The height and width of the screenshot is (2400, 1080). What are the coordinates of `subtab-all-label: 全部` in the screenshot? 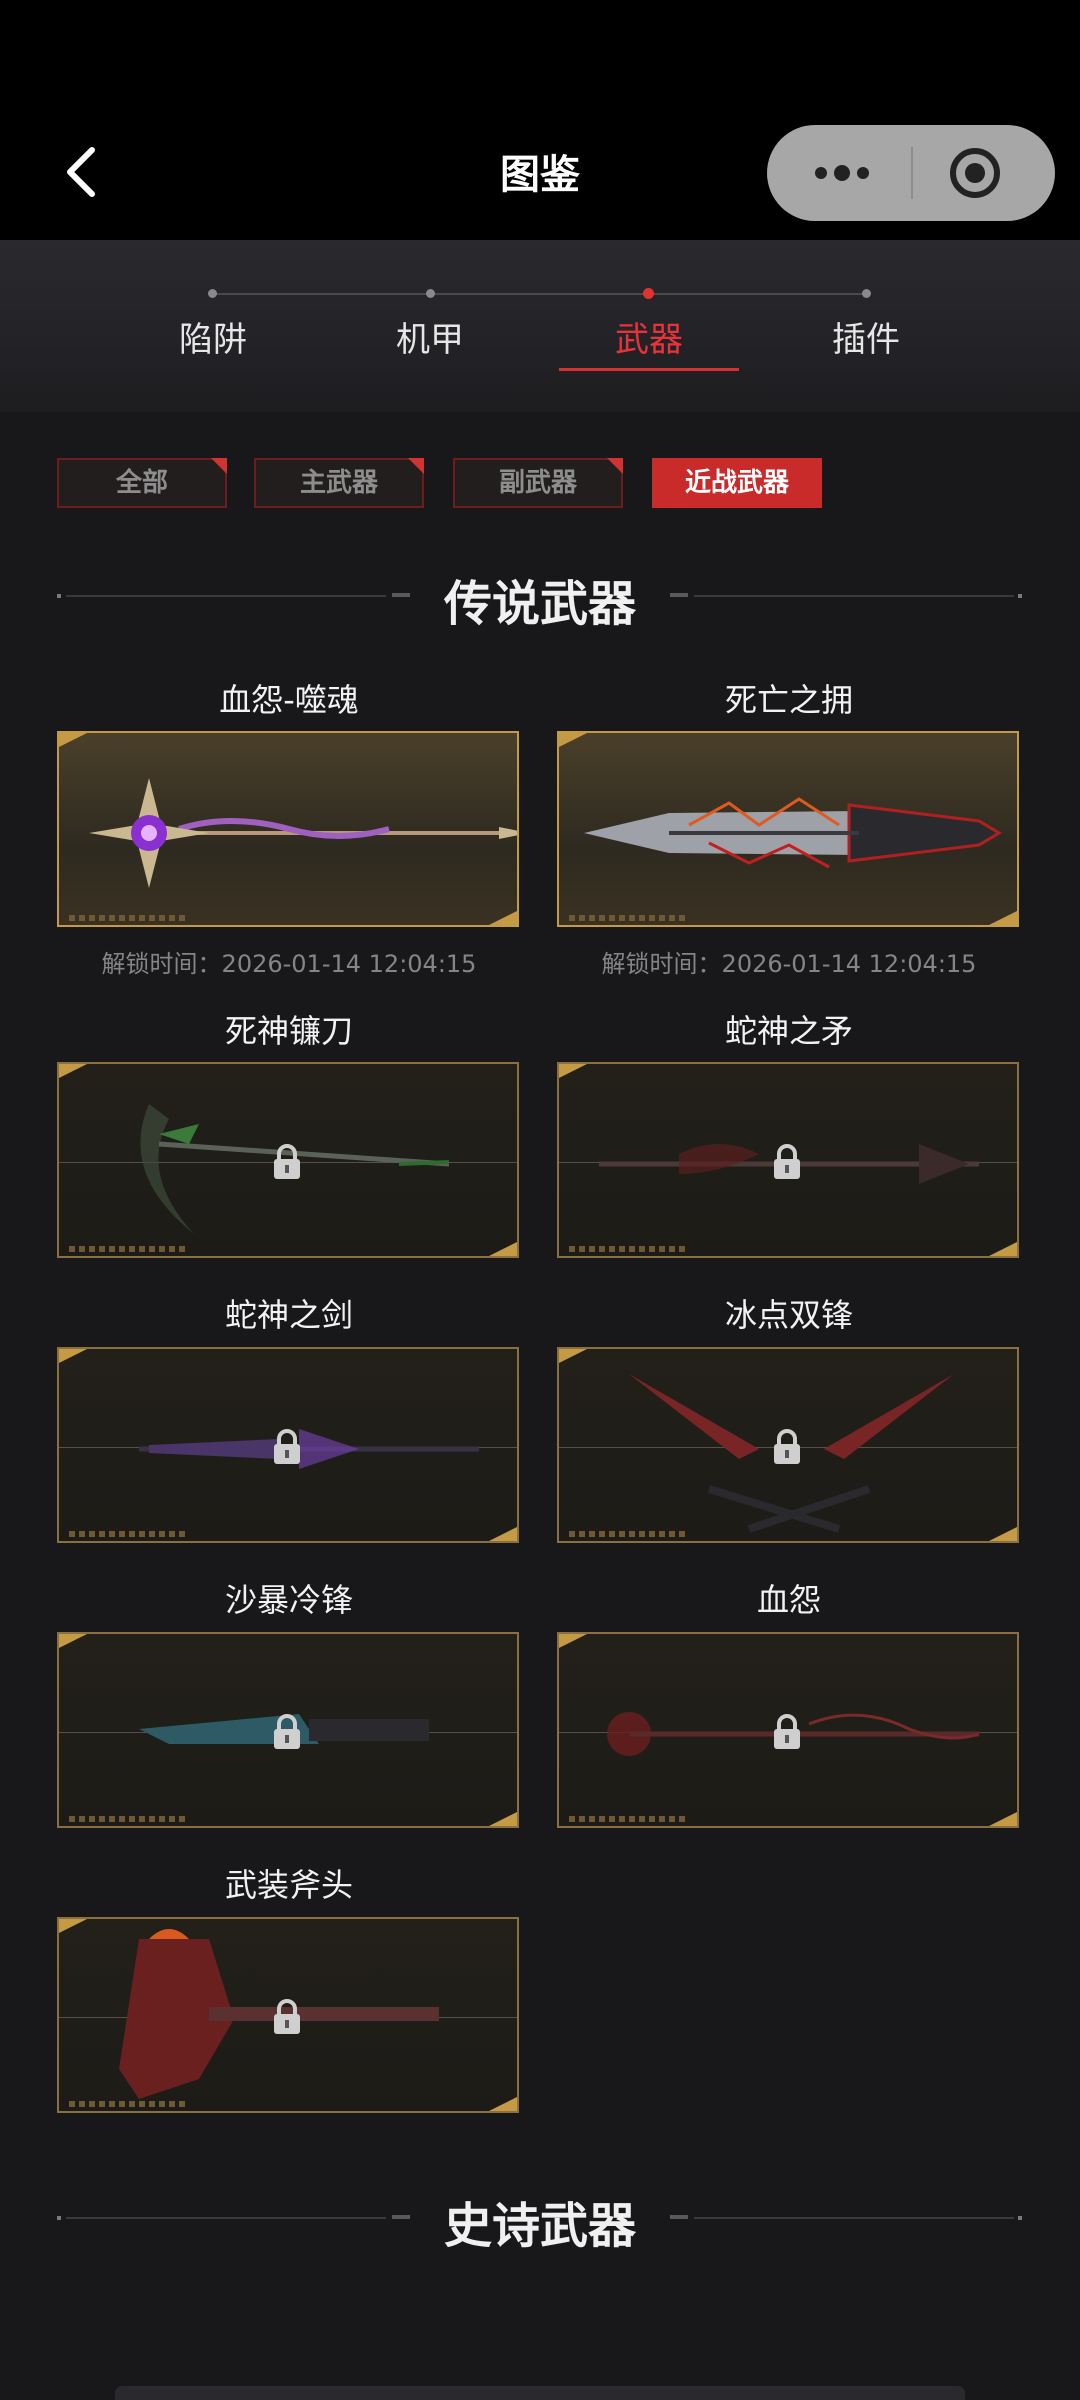 It's located at (141, 483).